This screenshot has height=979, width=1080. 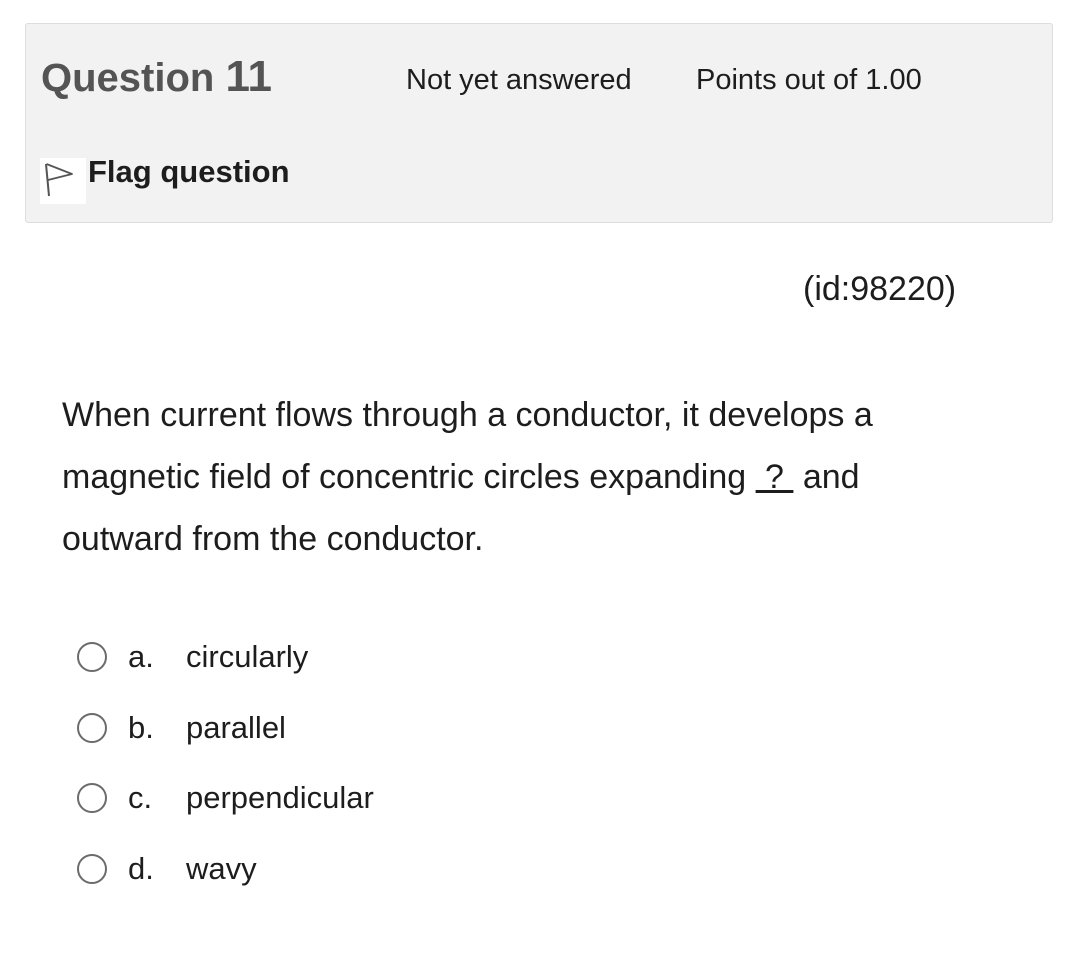 I want to click on flag-question-label: Flag question, so click(x=189, y=171).